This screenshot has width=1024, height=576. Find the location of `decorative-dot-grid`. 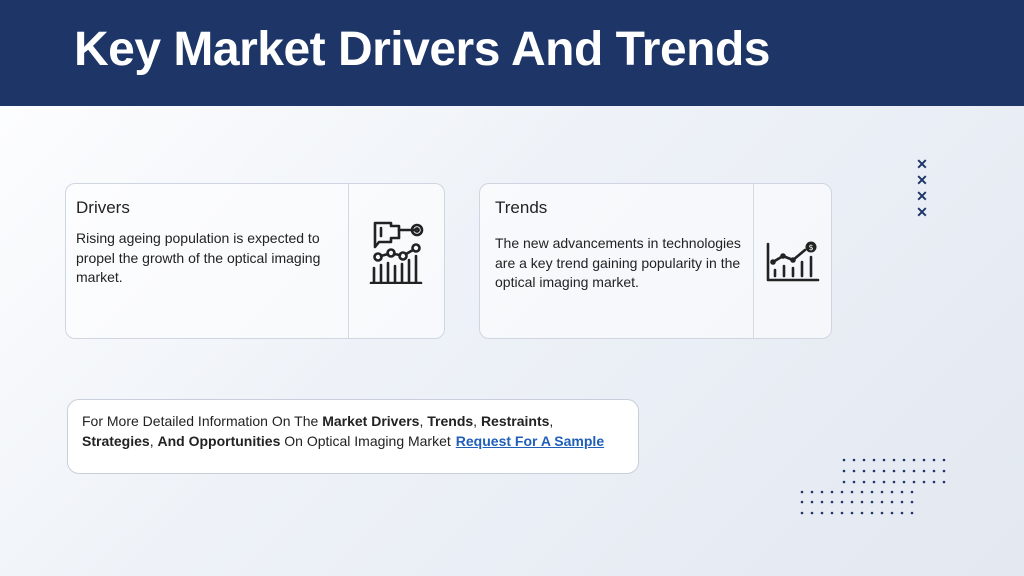

decorative-dot-grid is located at coordinates (873, 486).